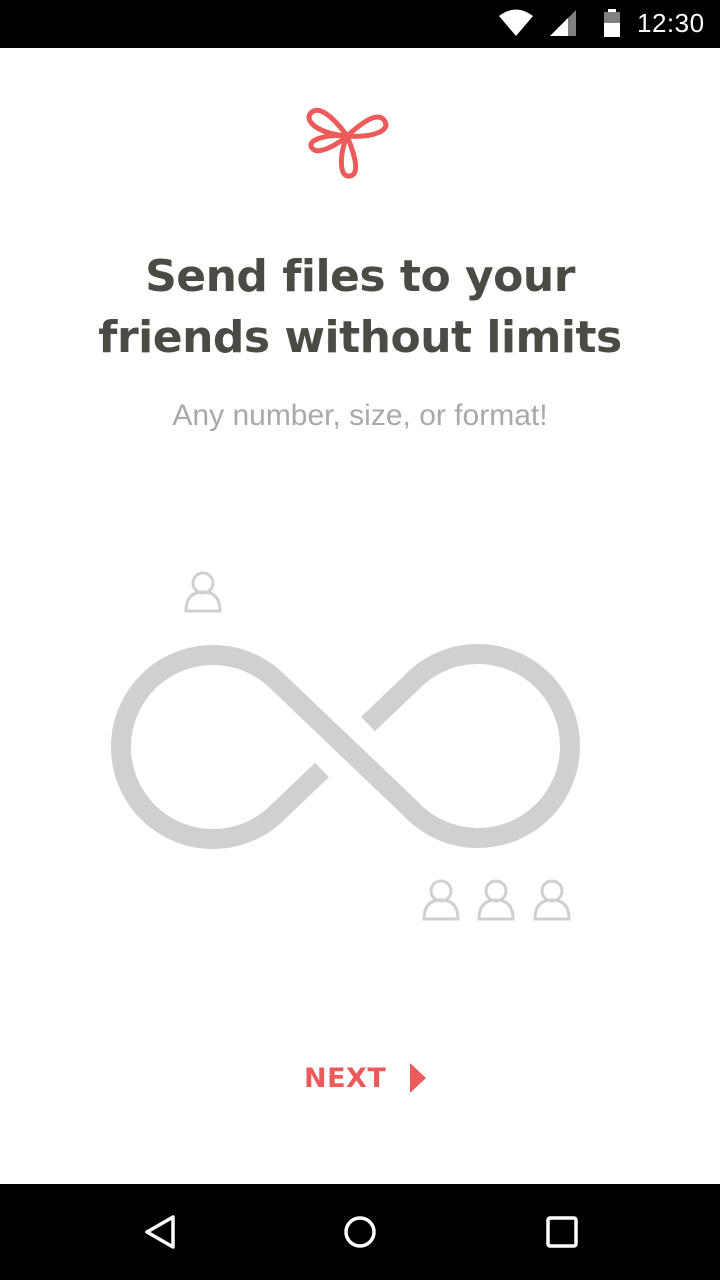 This screenshot has width=720, height=1280. I want to click on recents-icon, so click(562, 1232).